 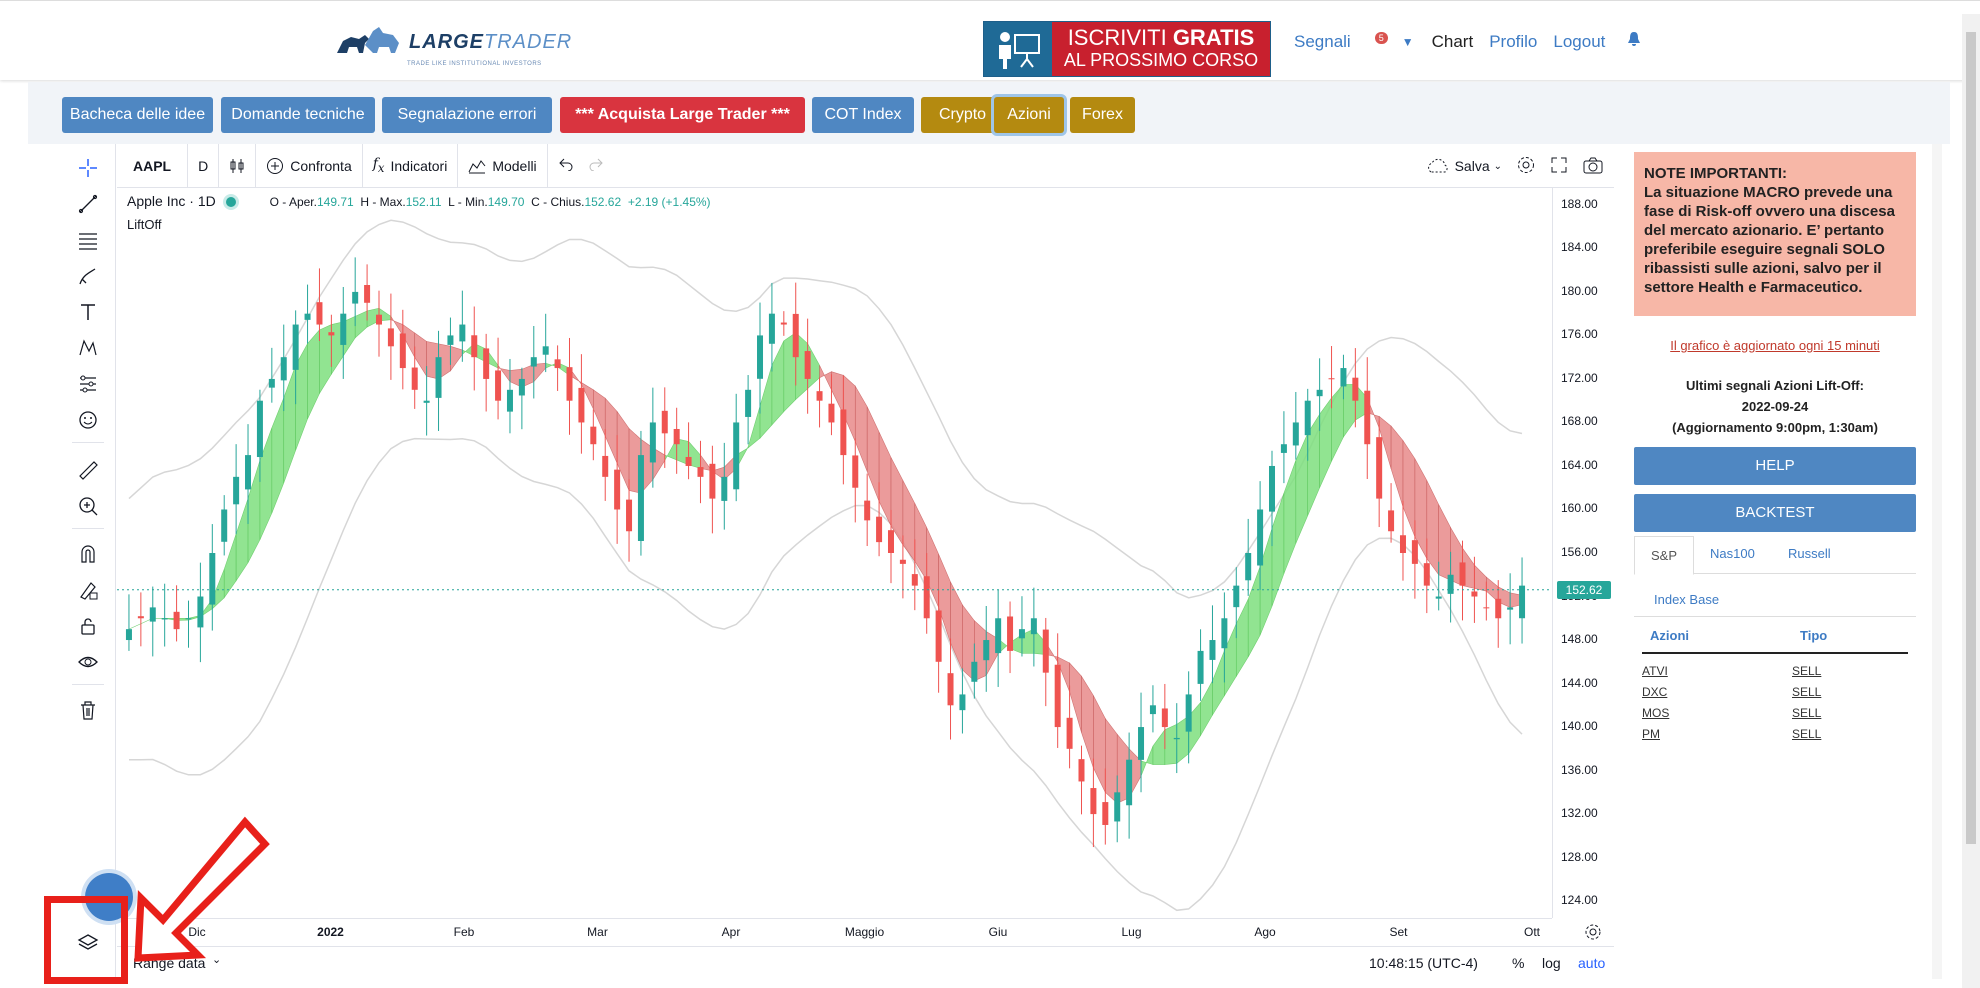 I want to click on chevron-down-icon: ⌄, so click(x=217, y=960).